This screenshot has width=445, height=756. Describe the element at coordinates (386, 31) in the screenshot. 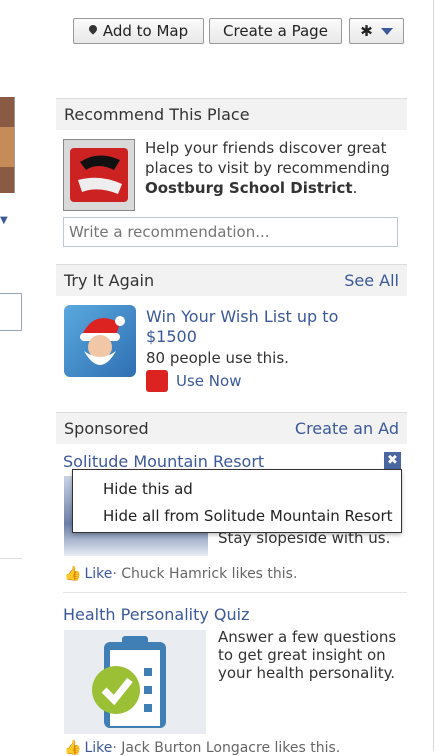

I see `chevron-down-icon` at that location.